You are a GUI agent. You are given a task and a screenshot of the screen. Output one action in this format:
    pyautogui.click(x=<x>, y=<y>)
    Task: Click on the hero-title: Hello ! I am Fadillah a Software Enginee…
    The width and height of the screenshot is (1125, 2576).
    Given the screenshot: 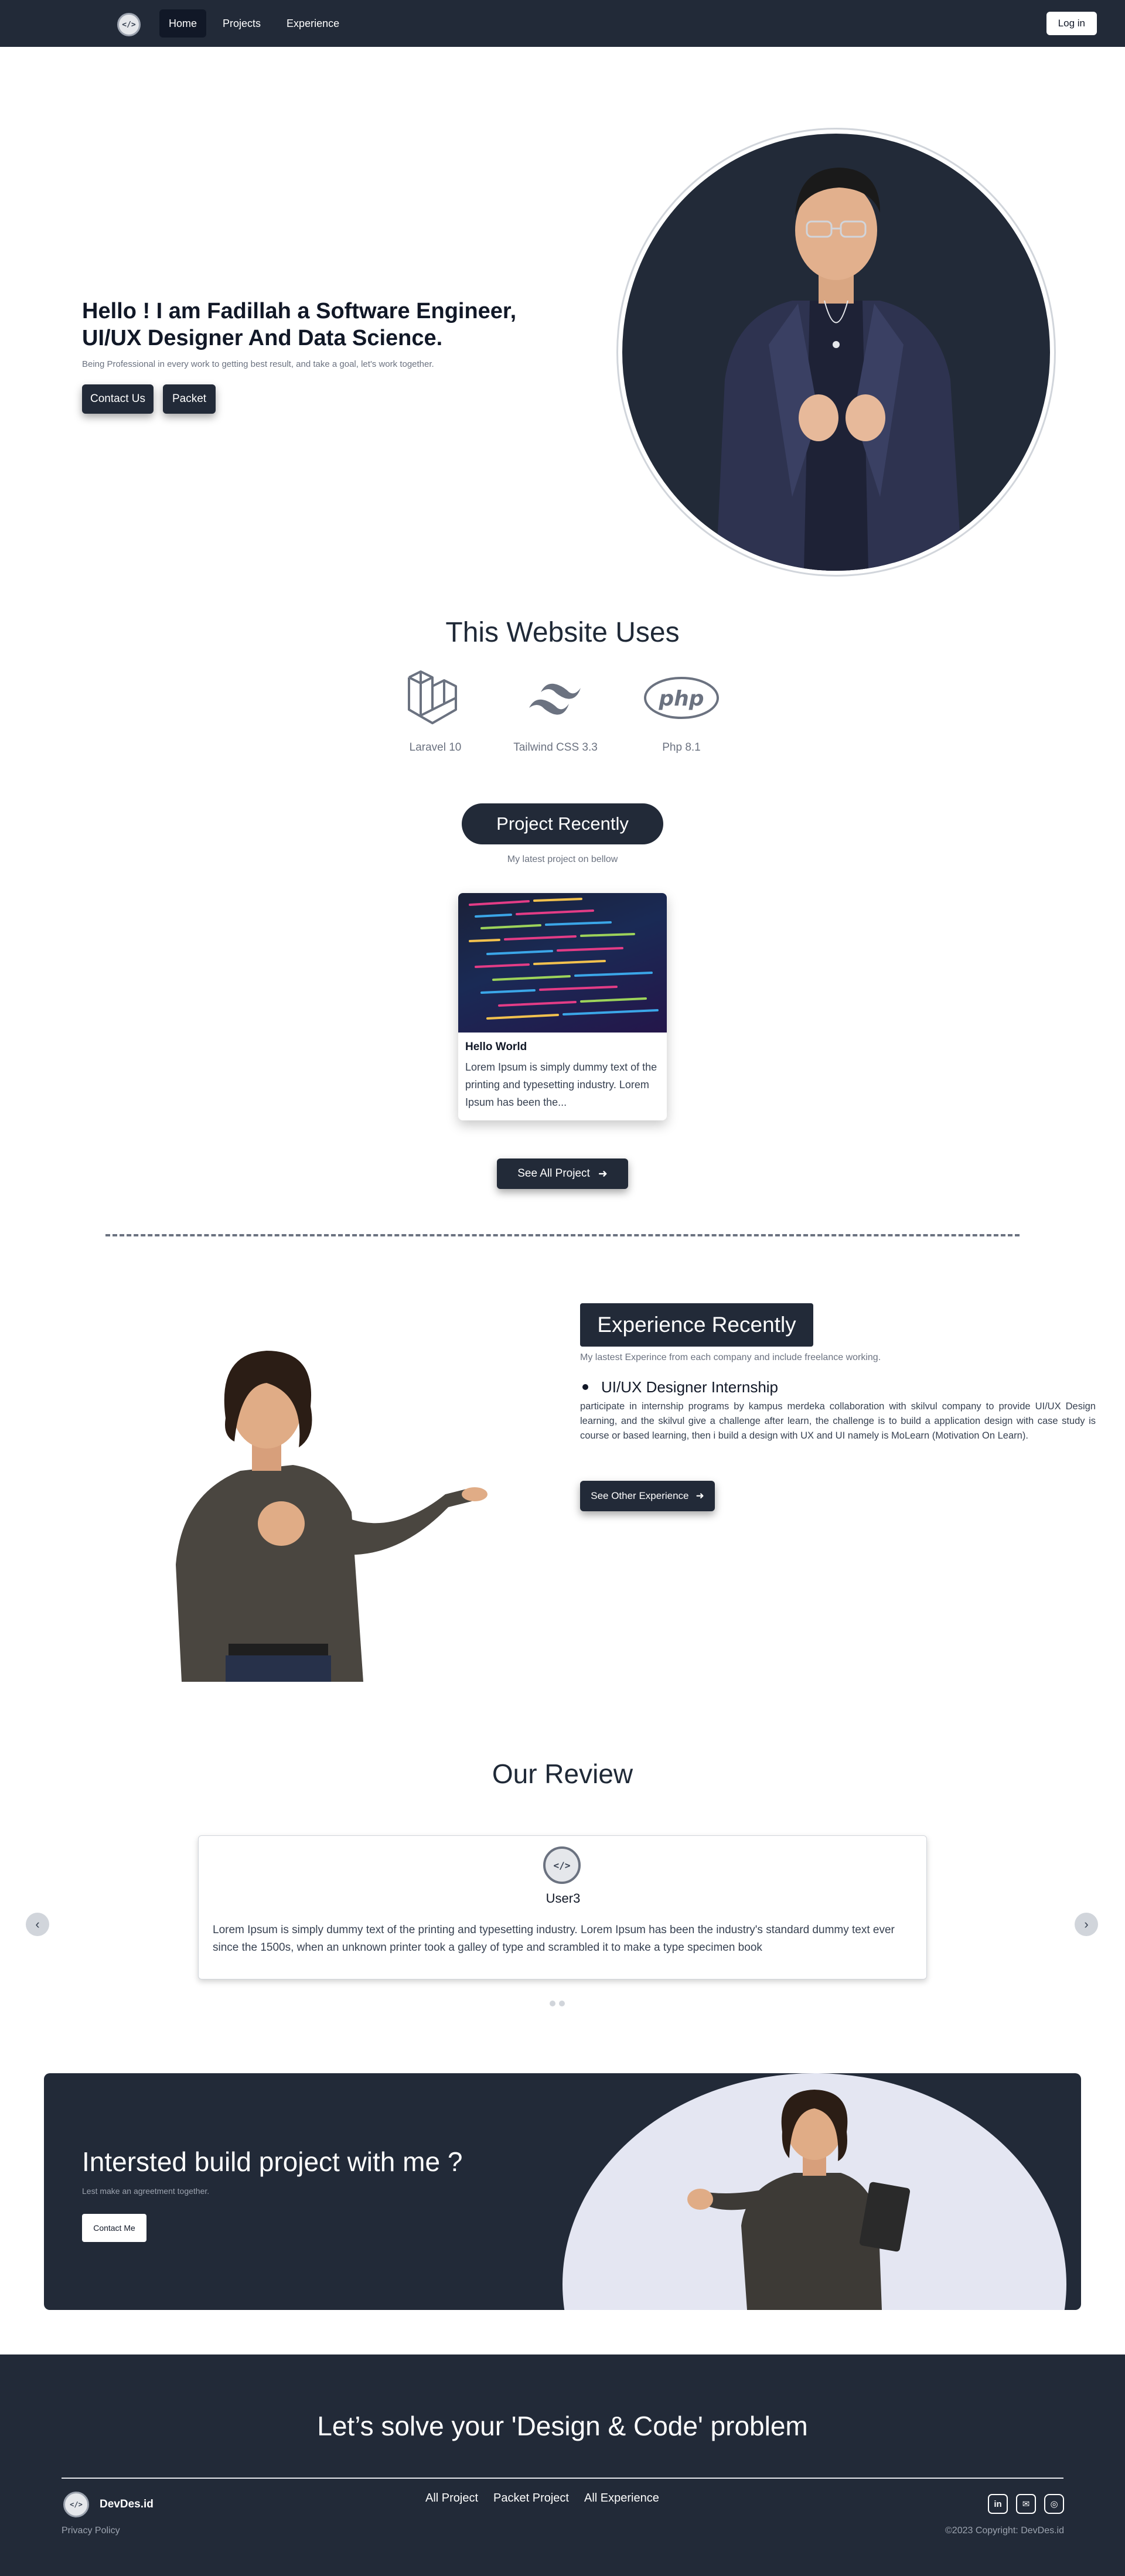 What is the action you would take?
    pyautogui.click(x=299, y=324)
    